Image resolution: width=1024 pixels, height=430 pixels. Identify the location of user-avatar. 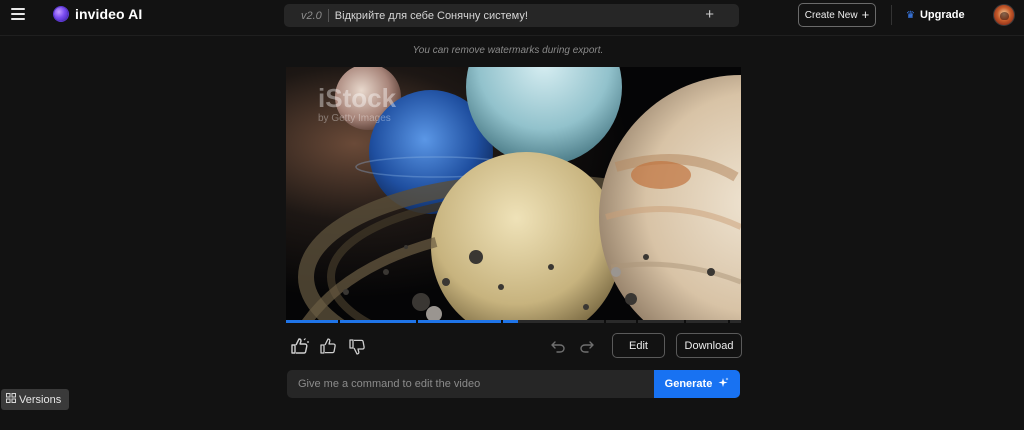
(1004, 15).